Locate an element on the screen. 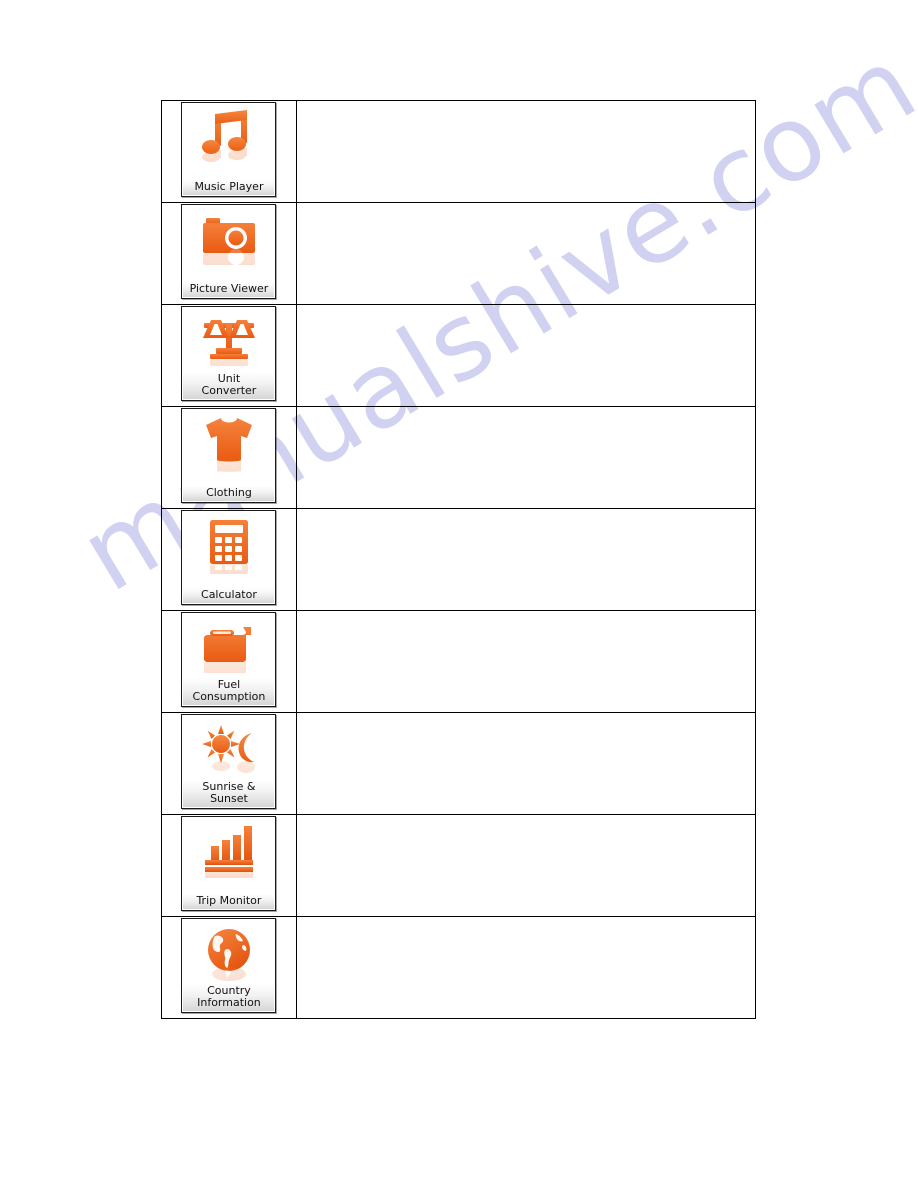 This screenshot has width=918, height=1188. table-row: Calculator is located at coordinates (459, 559).